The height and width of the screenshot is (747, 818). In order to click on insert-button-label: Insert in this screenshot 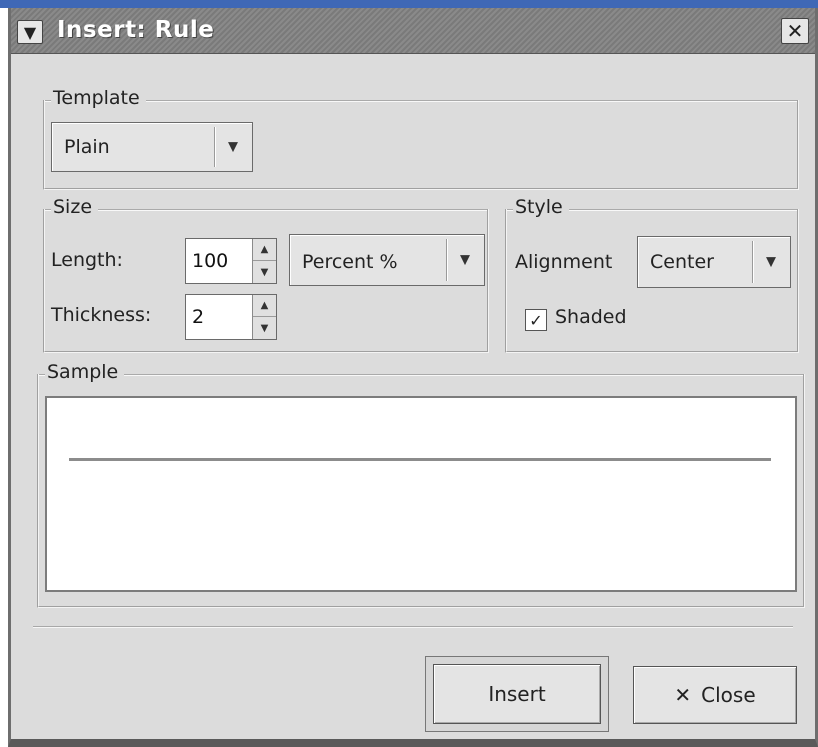, I will do `click(517, 694)`.